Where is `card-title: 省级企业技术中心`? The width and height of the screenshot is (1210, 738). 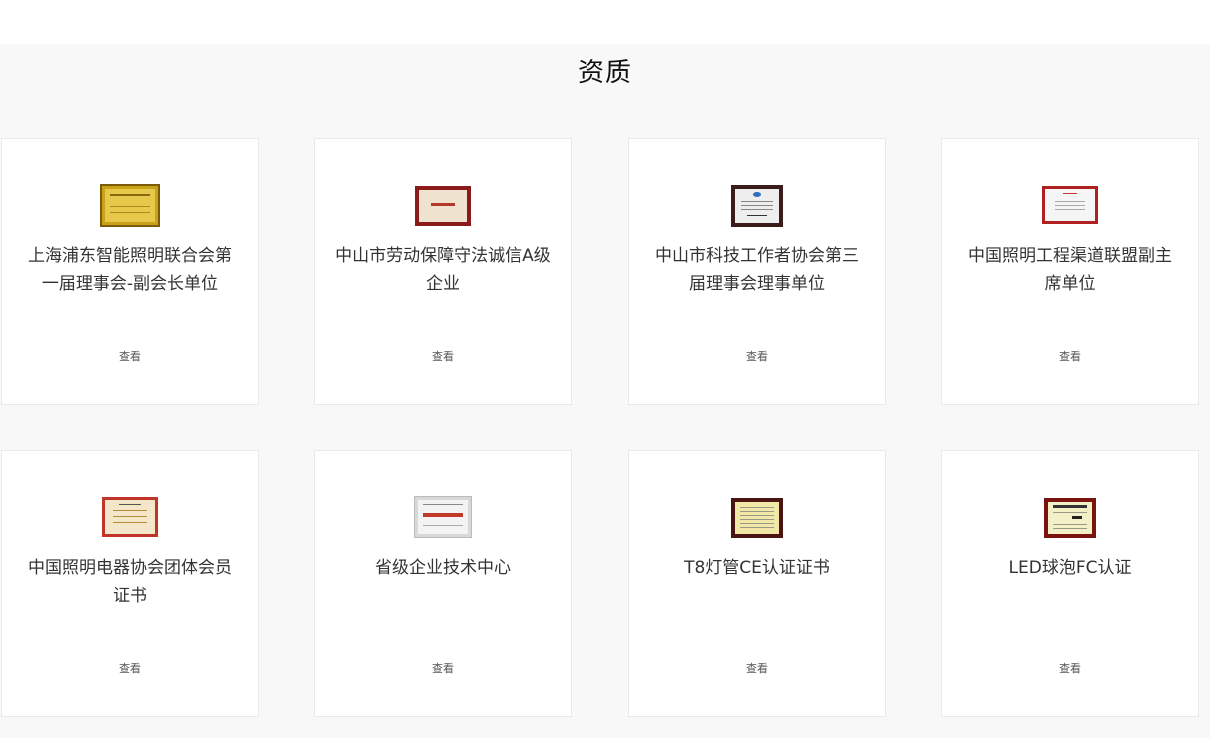 card-title: 省级企业技术中心 is located at coordinates (443, 568).